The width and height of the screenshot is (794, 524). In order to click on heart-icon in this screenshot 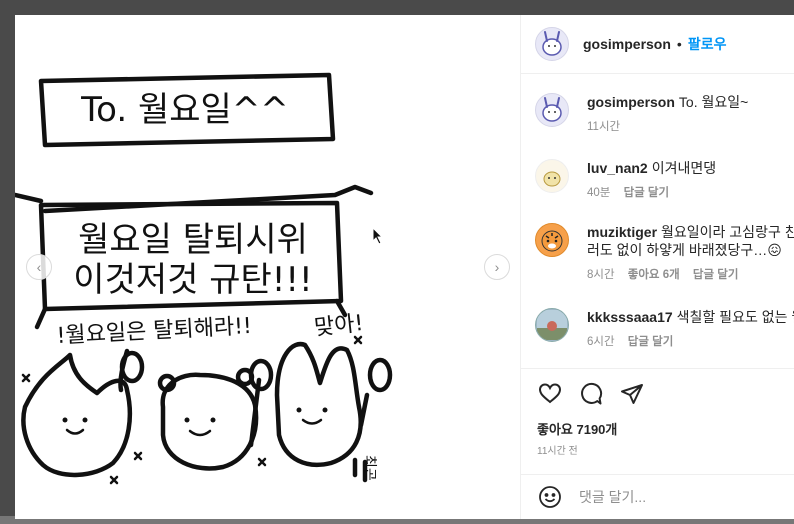, I will do `click(550, 394)`.